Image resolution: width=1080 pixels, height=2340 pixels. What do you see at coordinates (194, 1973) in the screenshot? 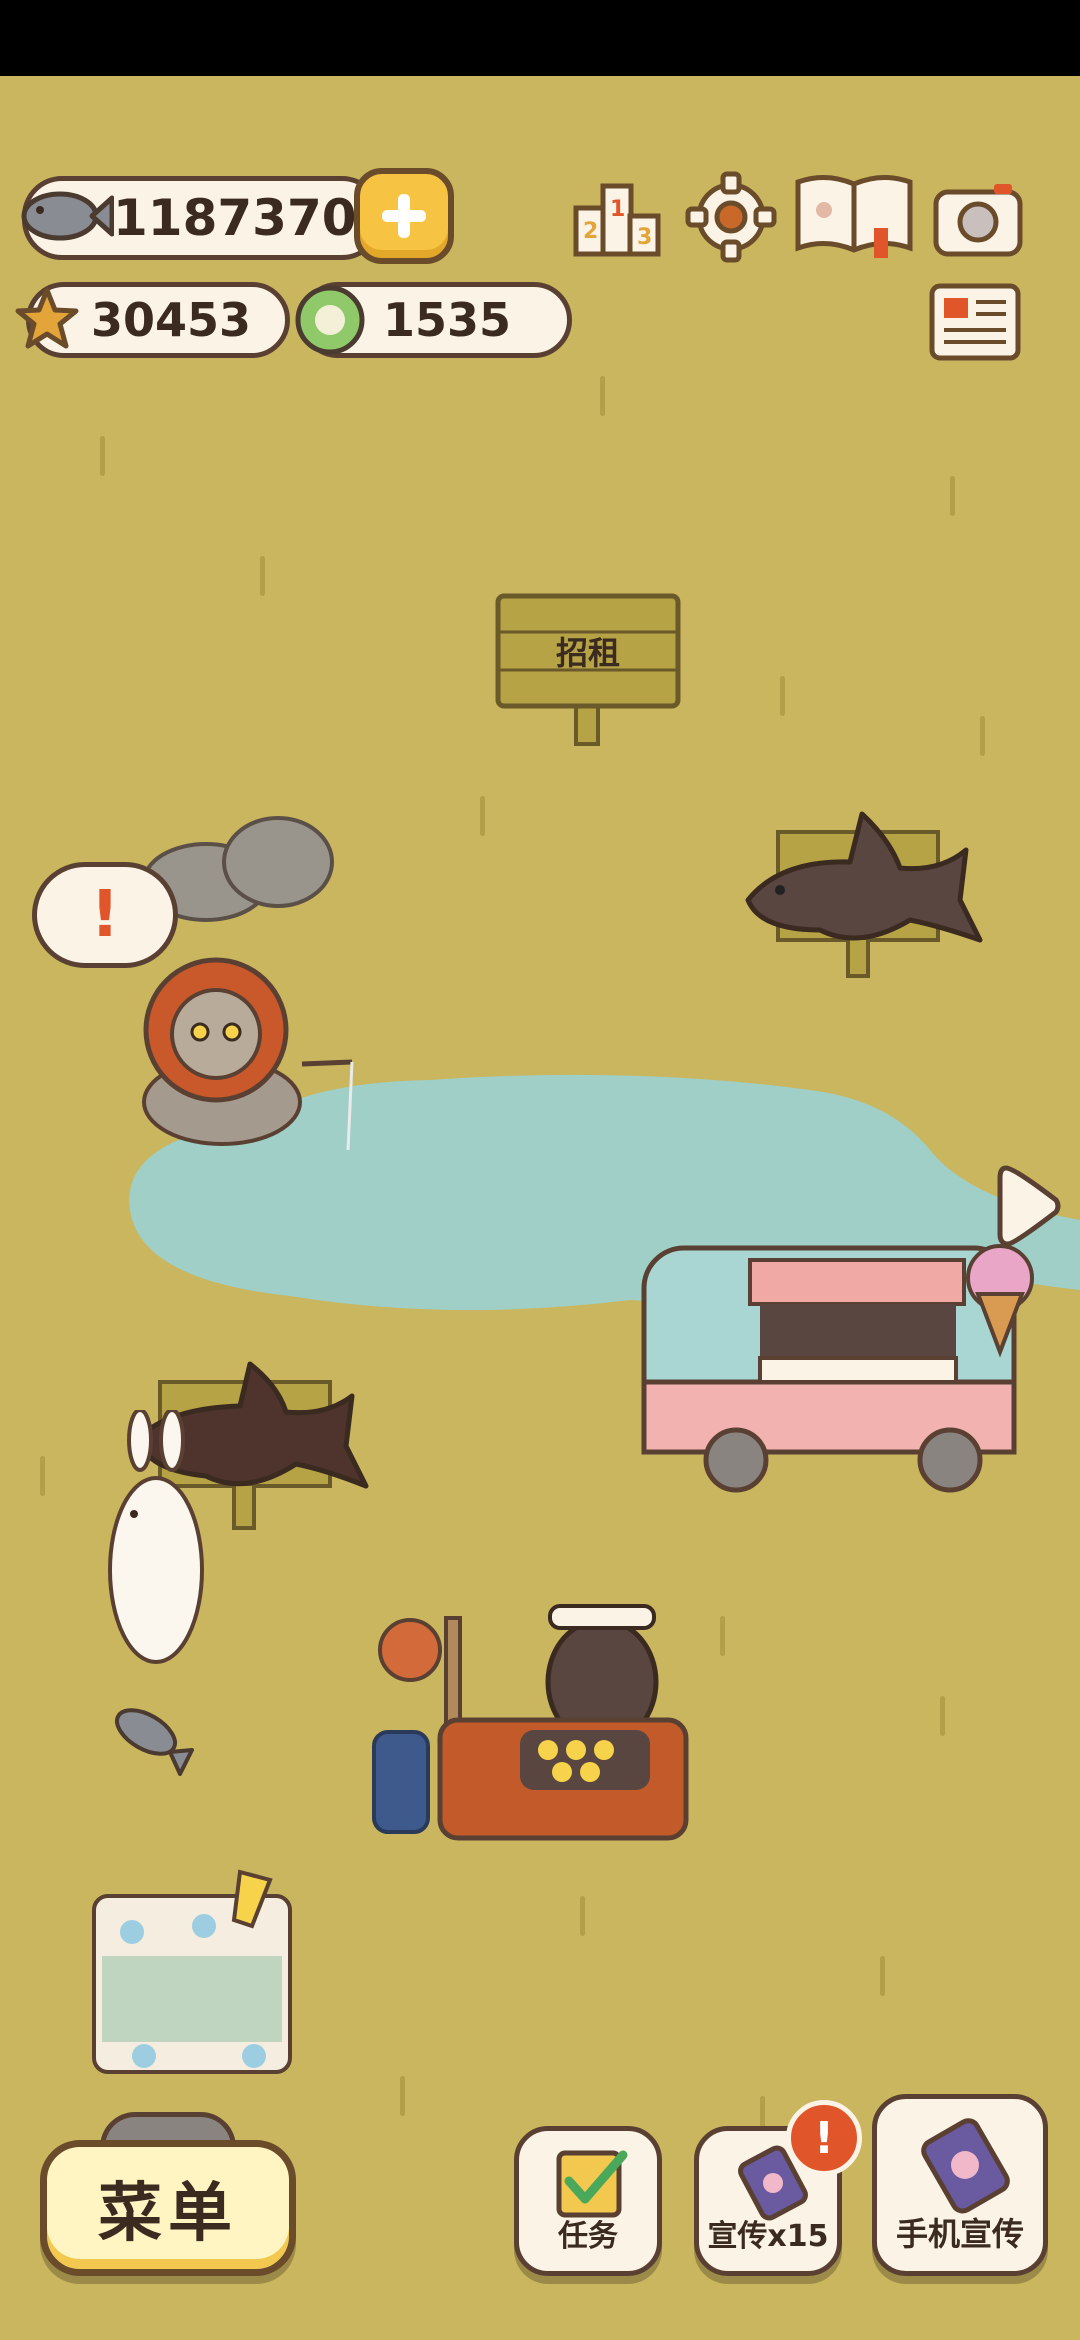
I see `drink-carton` at bounding box center [194, 1973].